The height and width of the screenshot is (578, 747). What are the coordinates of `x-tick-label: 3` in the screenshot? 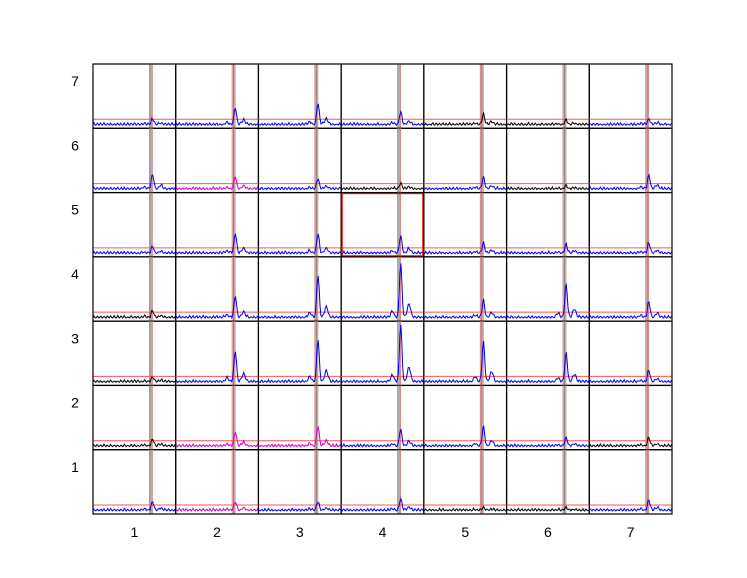 It's located at (300, 532).